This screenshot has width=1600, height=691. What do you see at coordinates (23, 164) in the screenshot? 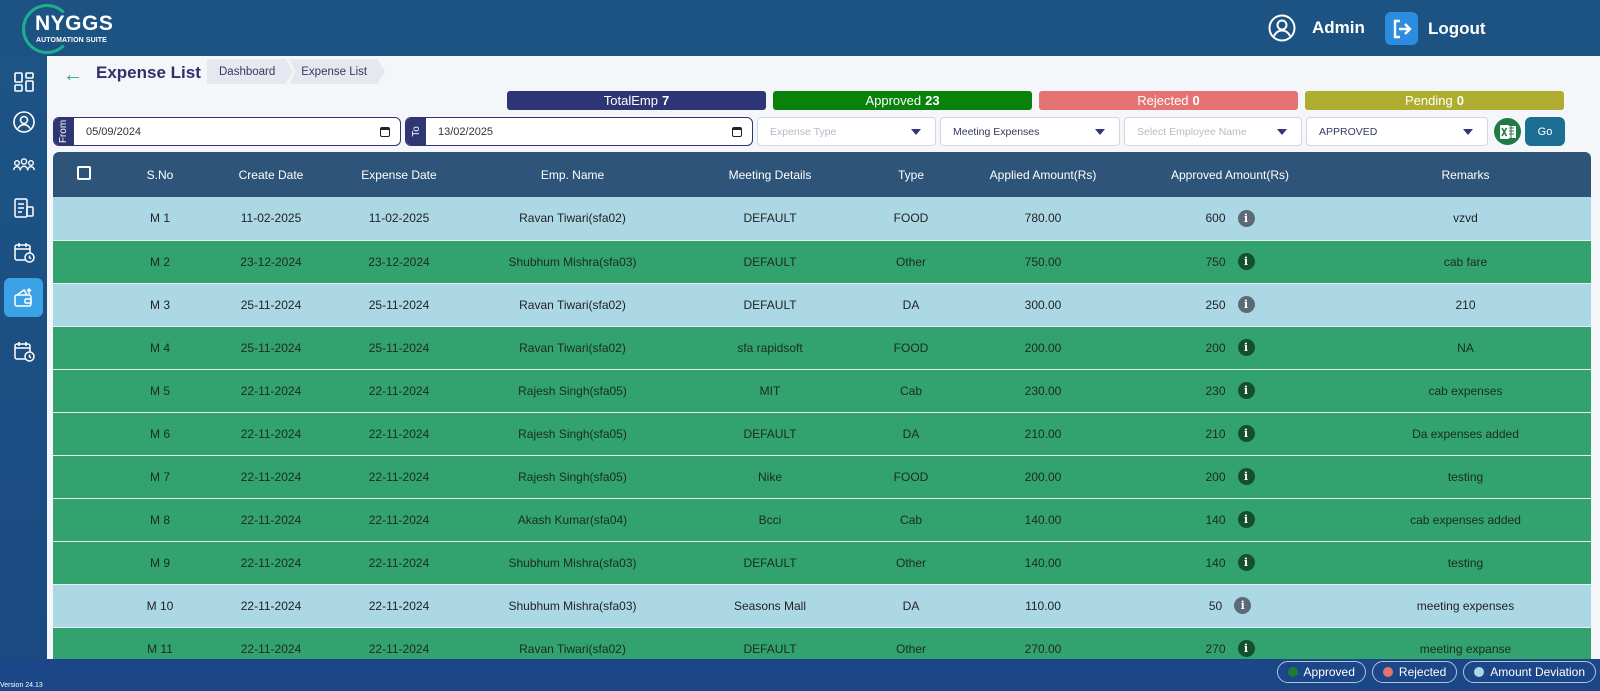
I see `sidebar-item-team` at bounding box center [23, 164].